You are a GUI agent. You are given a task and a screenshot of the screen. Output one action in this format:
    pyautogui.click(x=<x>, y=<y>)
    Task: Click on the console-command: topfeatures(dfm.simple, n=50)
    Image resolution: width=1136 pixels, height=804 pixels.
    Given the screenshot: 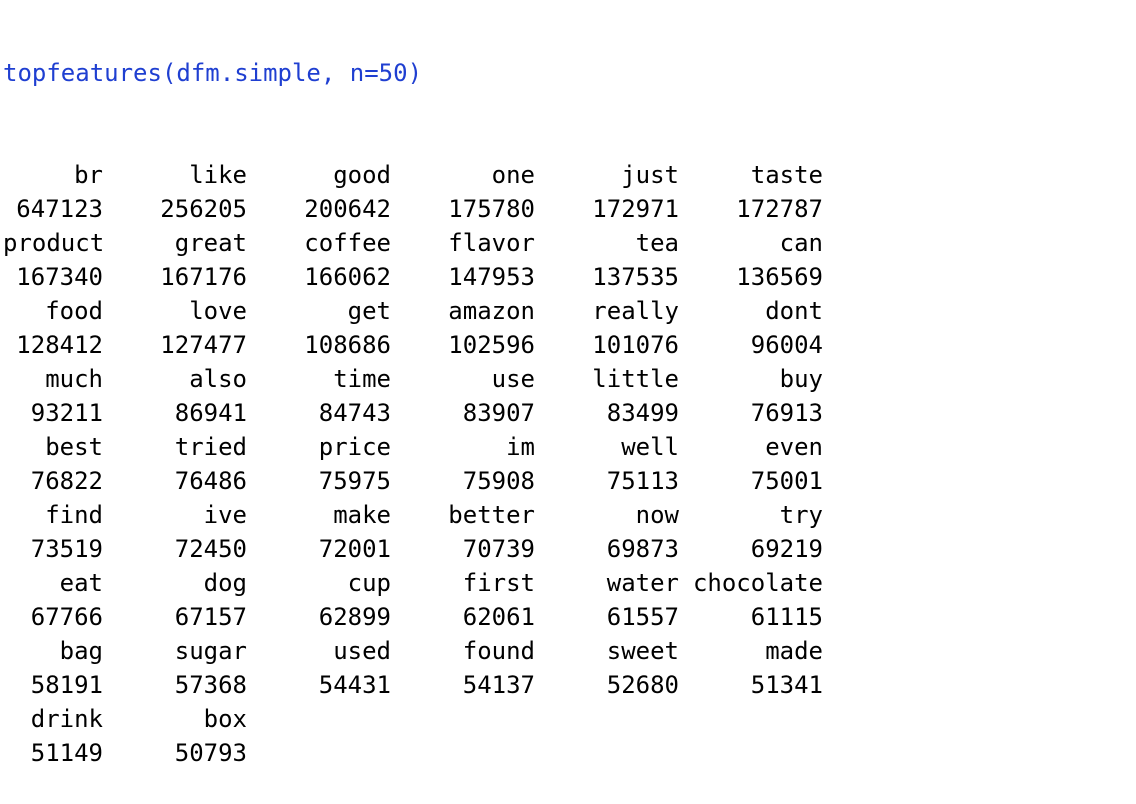 What is the action you would take?
    pyautogui.click(x=213, y=73)
    